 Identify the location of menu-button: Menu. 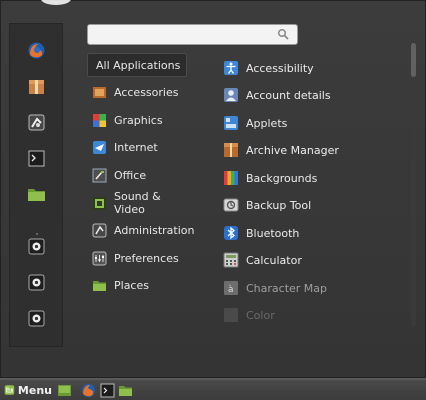
(26, 390).